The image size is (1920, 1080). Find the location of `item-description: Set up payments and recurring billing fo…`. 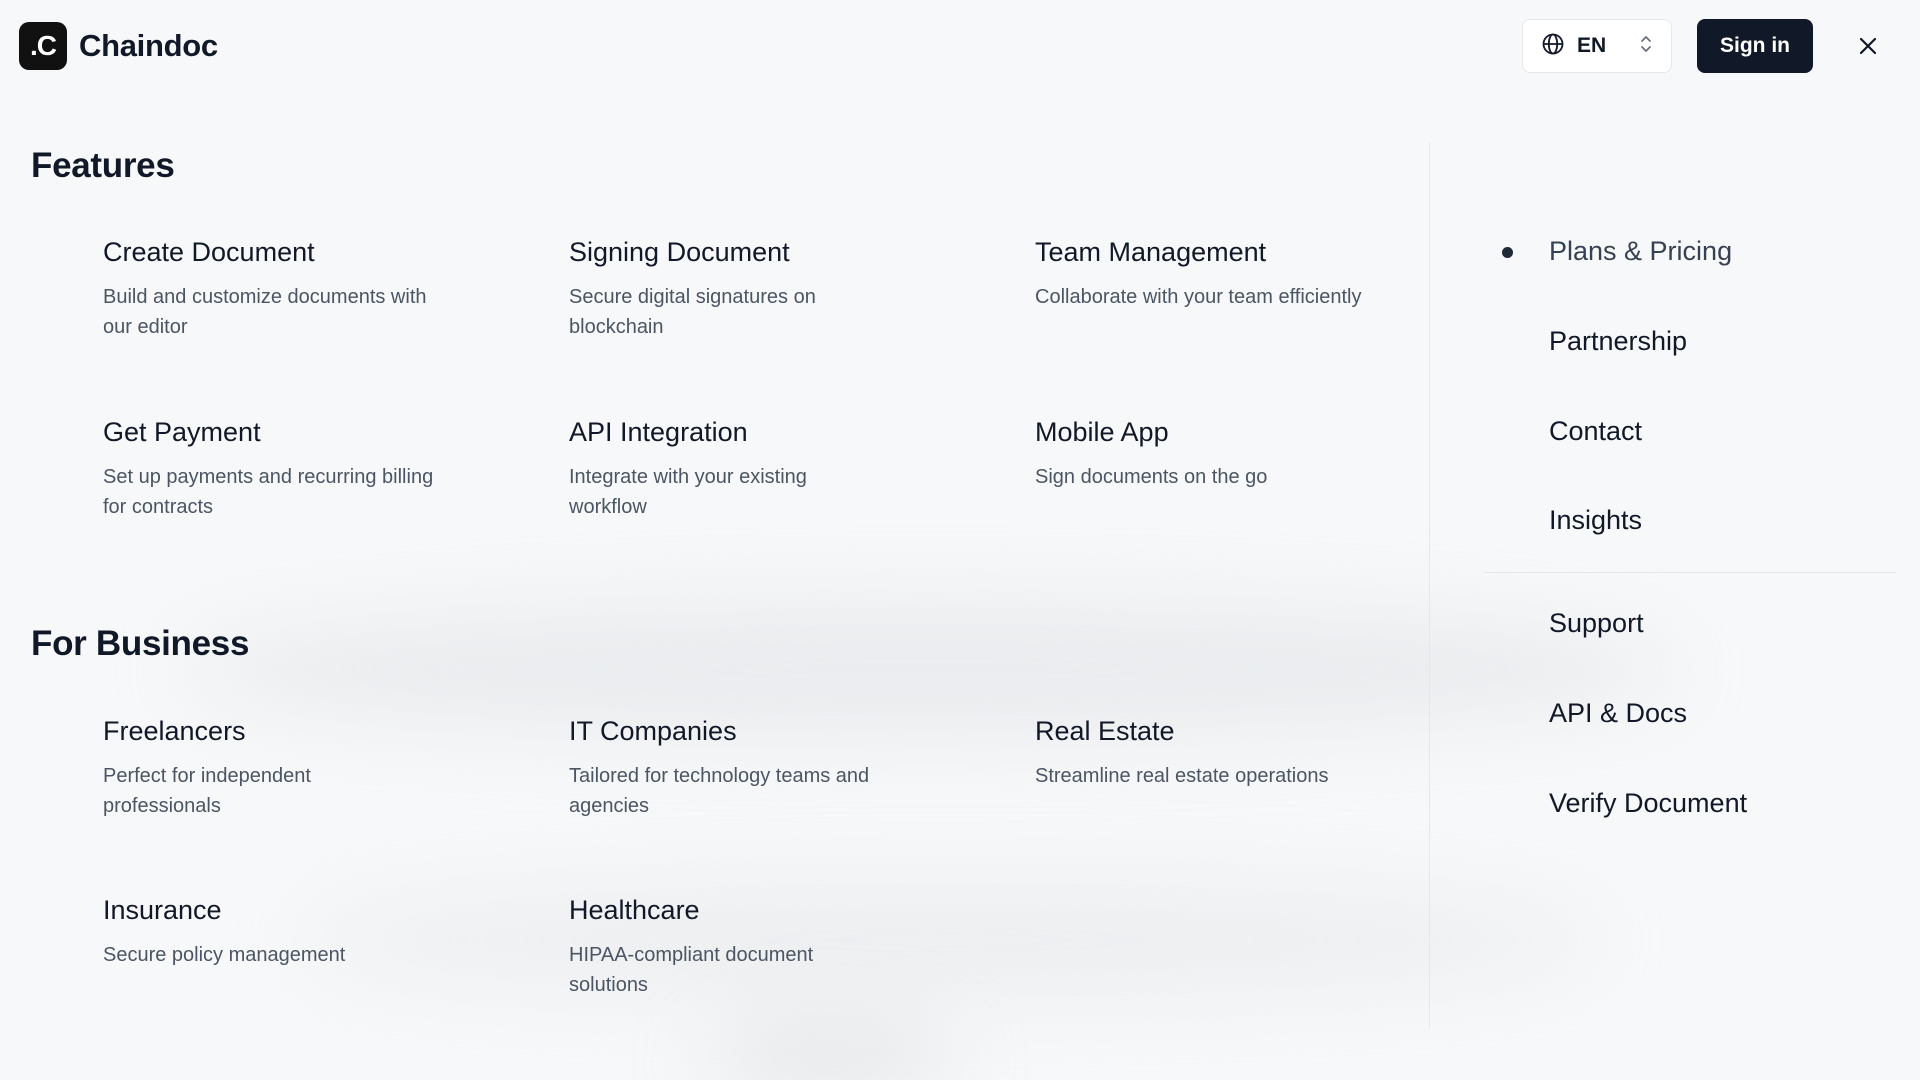

item-description: Set up payments and recurring billing fo… is located at coordinates (268, 492).